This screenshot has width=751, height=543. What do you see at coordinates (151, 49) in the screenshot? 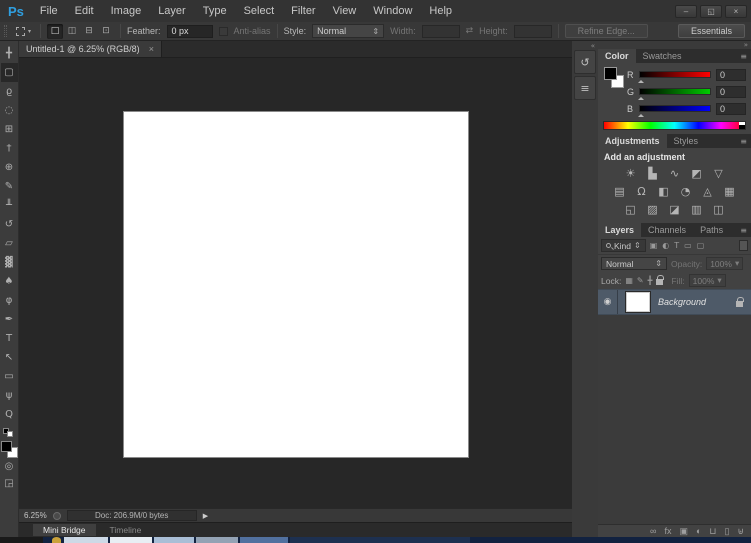
I see `tab-close-icon: ×` at bounding box center [151, 49].